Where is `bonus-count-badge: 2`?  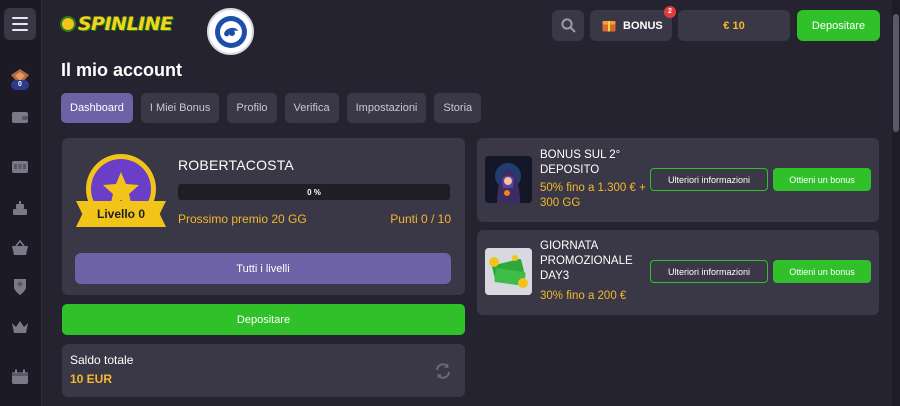 bonus-count-badge: 2 is located at coordinates (670, 12).